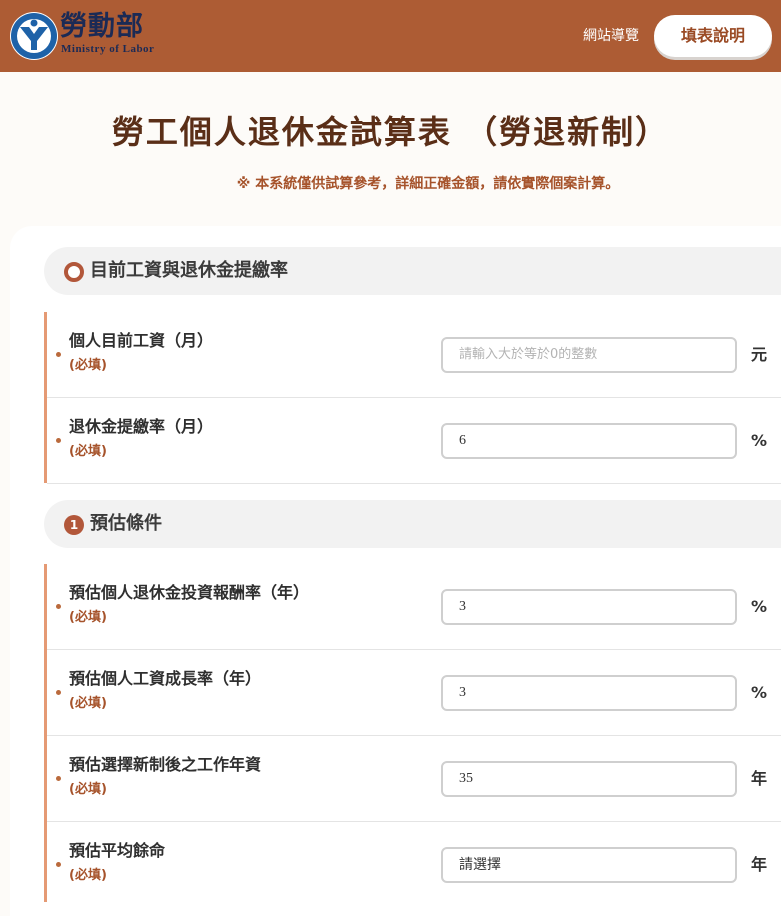 This screenshot has width=781, height=916. I want to click on top-navigation-bar: 勞動部 Ministry of Labor 網站導覽 填表說明, so click(390, 36).